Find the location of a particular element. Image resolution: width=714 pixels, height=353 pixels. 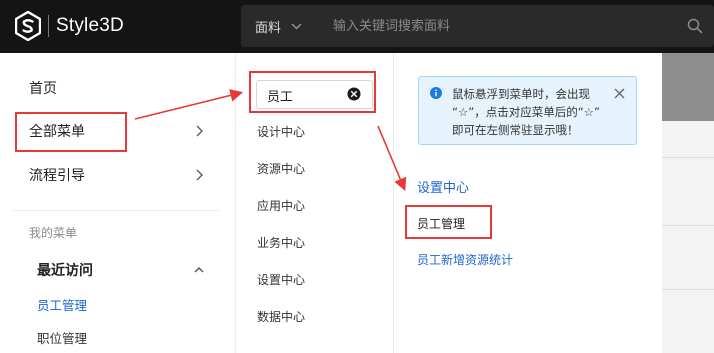

menu-divider is located at coordinates (116, 210).